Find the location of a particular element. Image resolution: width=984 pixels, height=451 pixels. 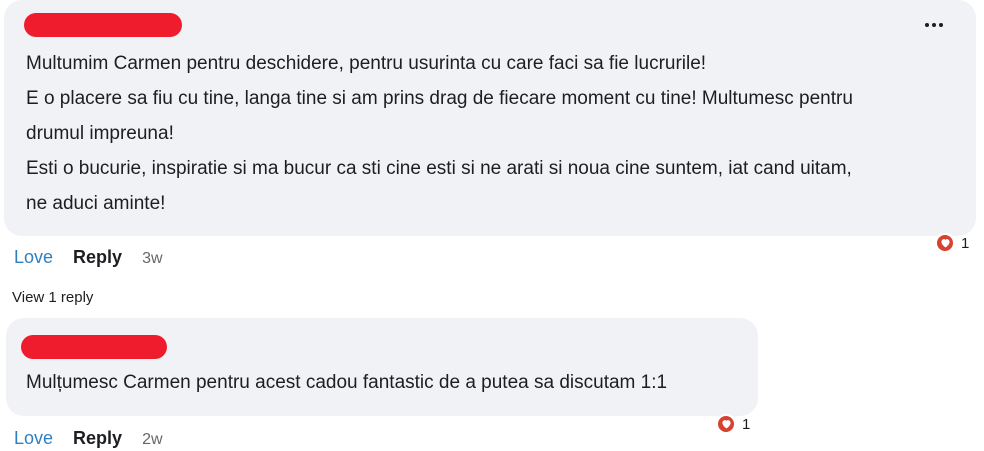

comment-actions: Love Reply 2w is located at coordinates (88, 438).